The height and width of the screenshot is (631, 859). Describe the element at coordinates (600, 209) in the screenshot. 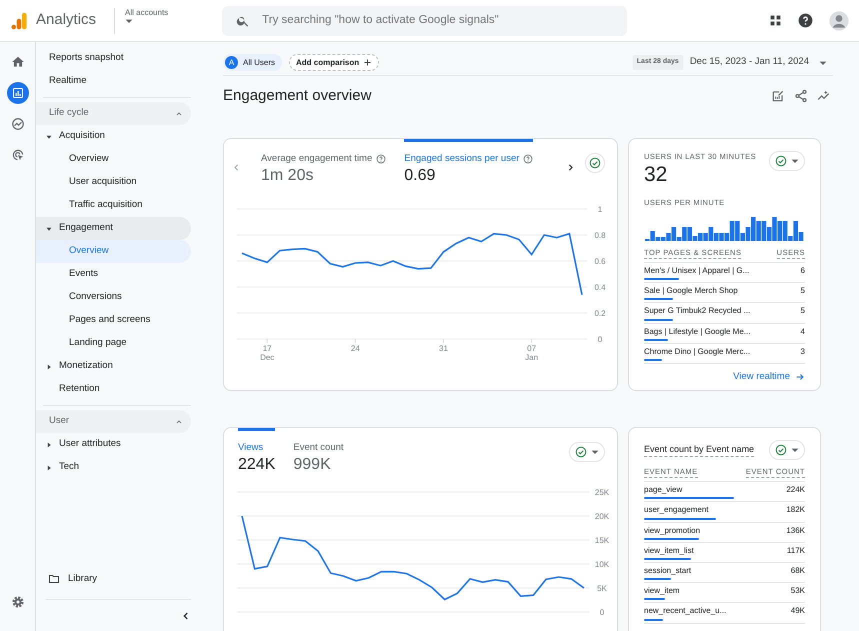

I see `axis-tick-label: 1` at that location.